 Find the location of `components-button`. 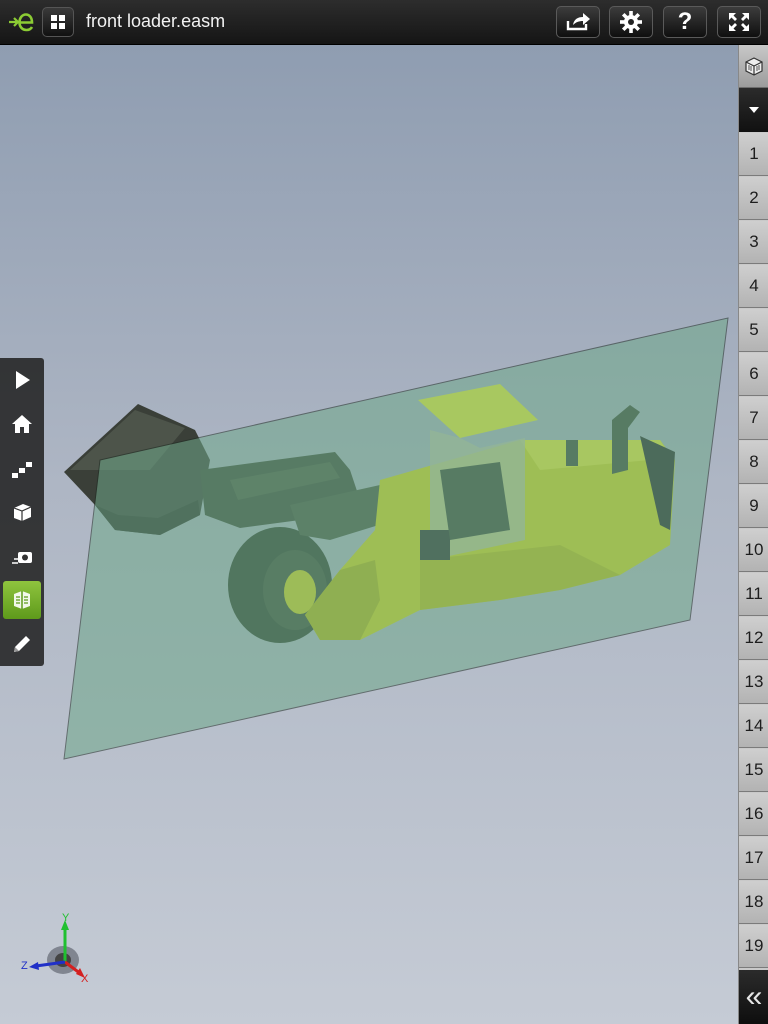

components-button is located at coordinates (22, 512).